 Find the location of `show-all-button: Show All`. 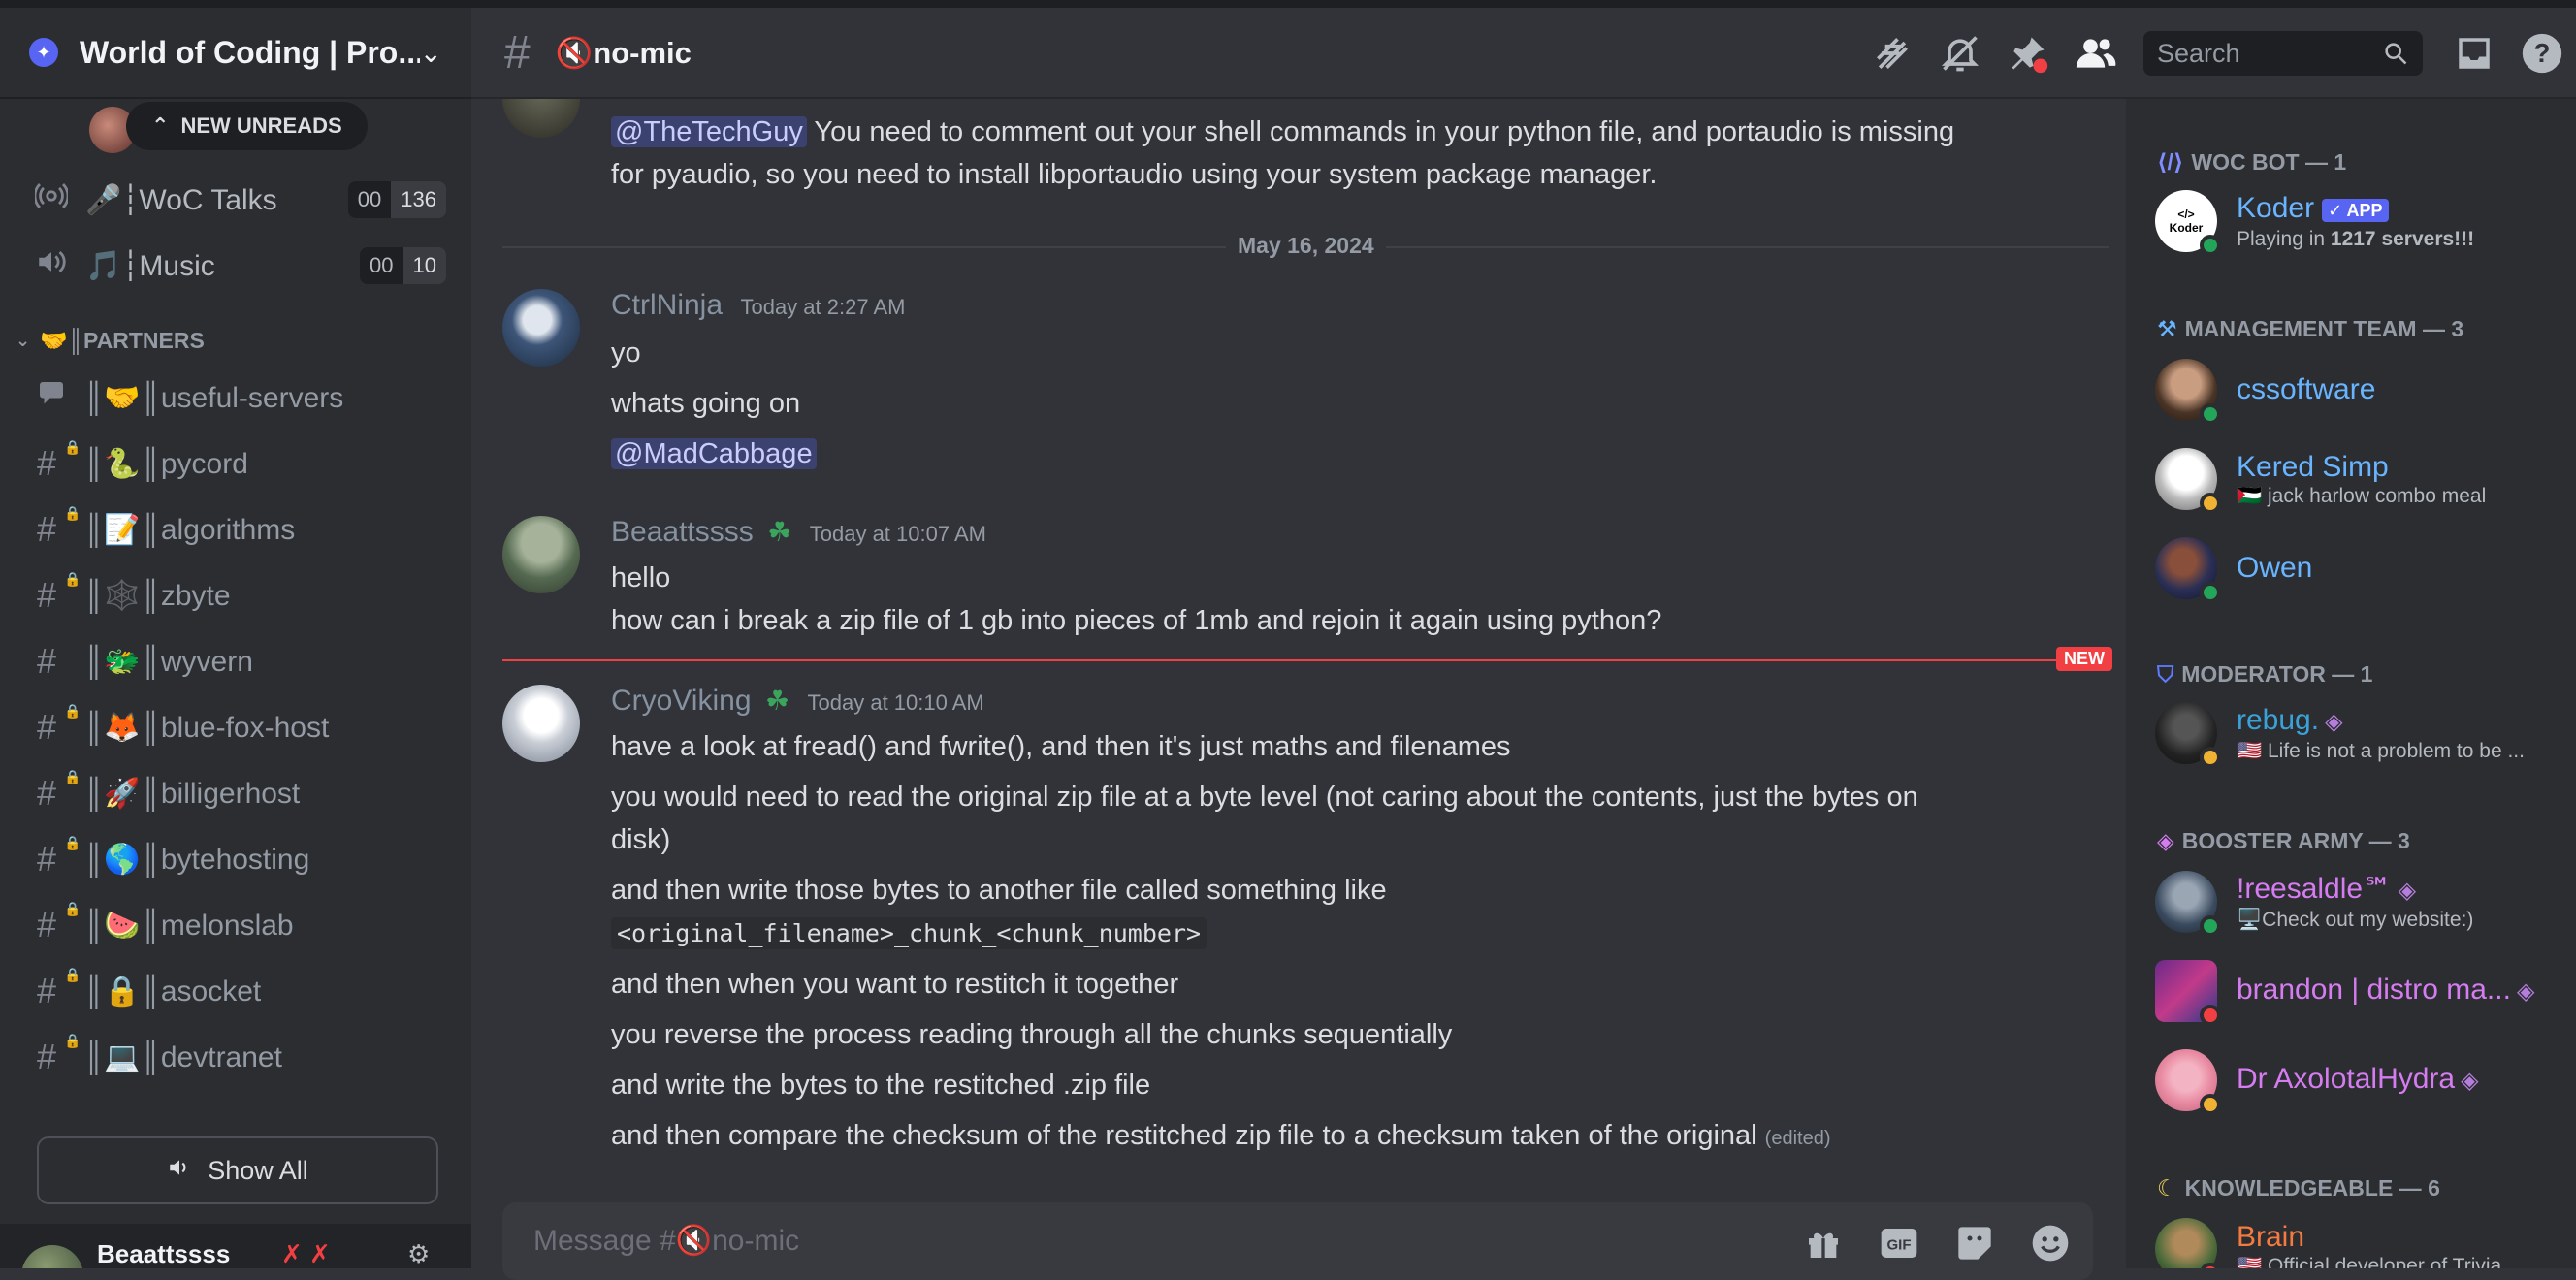

show-all-button: Show All is located at coordinates (237, 1170).